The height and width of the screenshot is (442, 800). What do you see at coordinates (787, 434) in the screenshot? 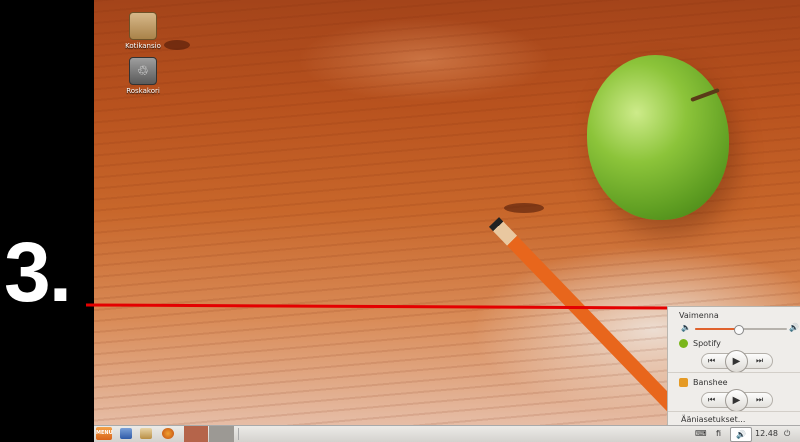
I see `power-icon: ⏻` at bounding box center [787, 434].